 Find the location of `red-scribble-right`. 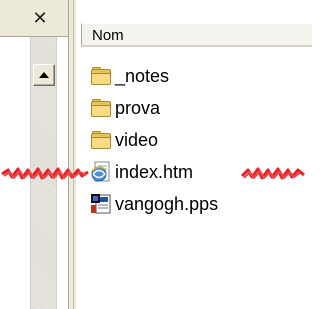

red-scribble-right is located at coordinates (272, 173).